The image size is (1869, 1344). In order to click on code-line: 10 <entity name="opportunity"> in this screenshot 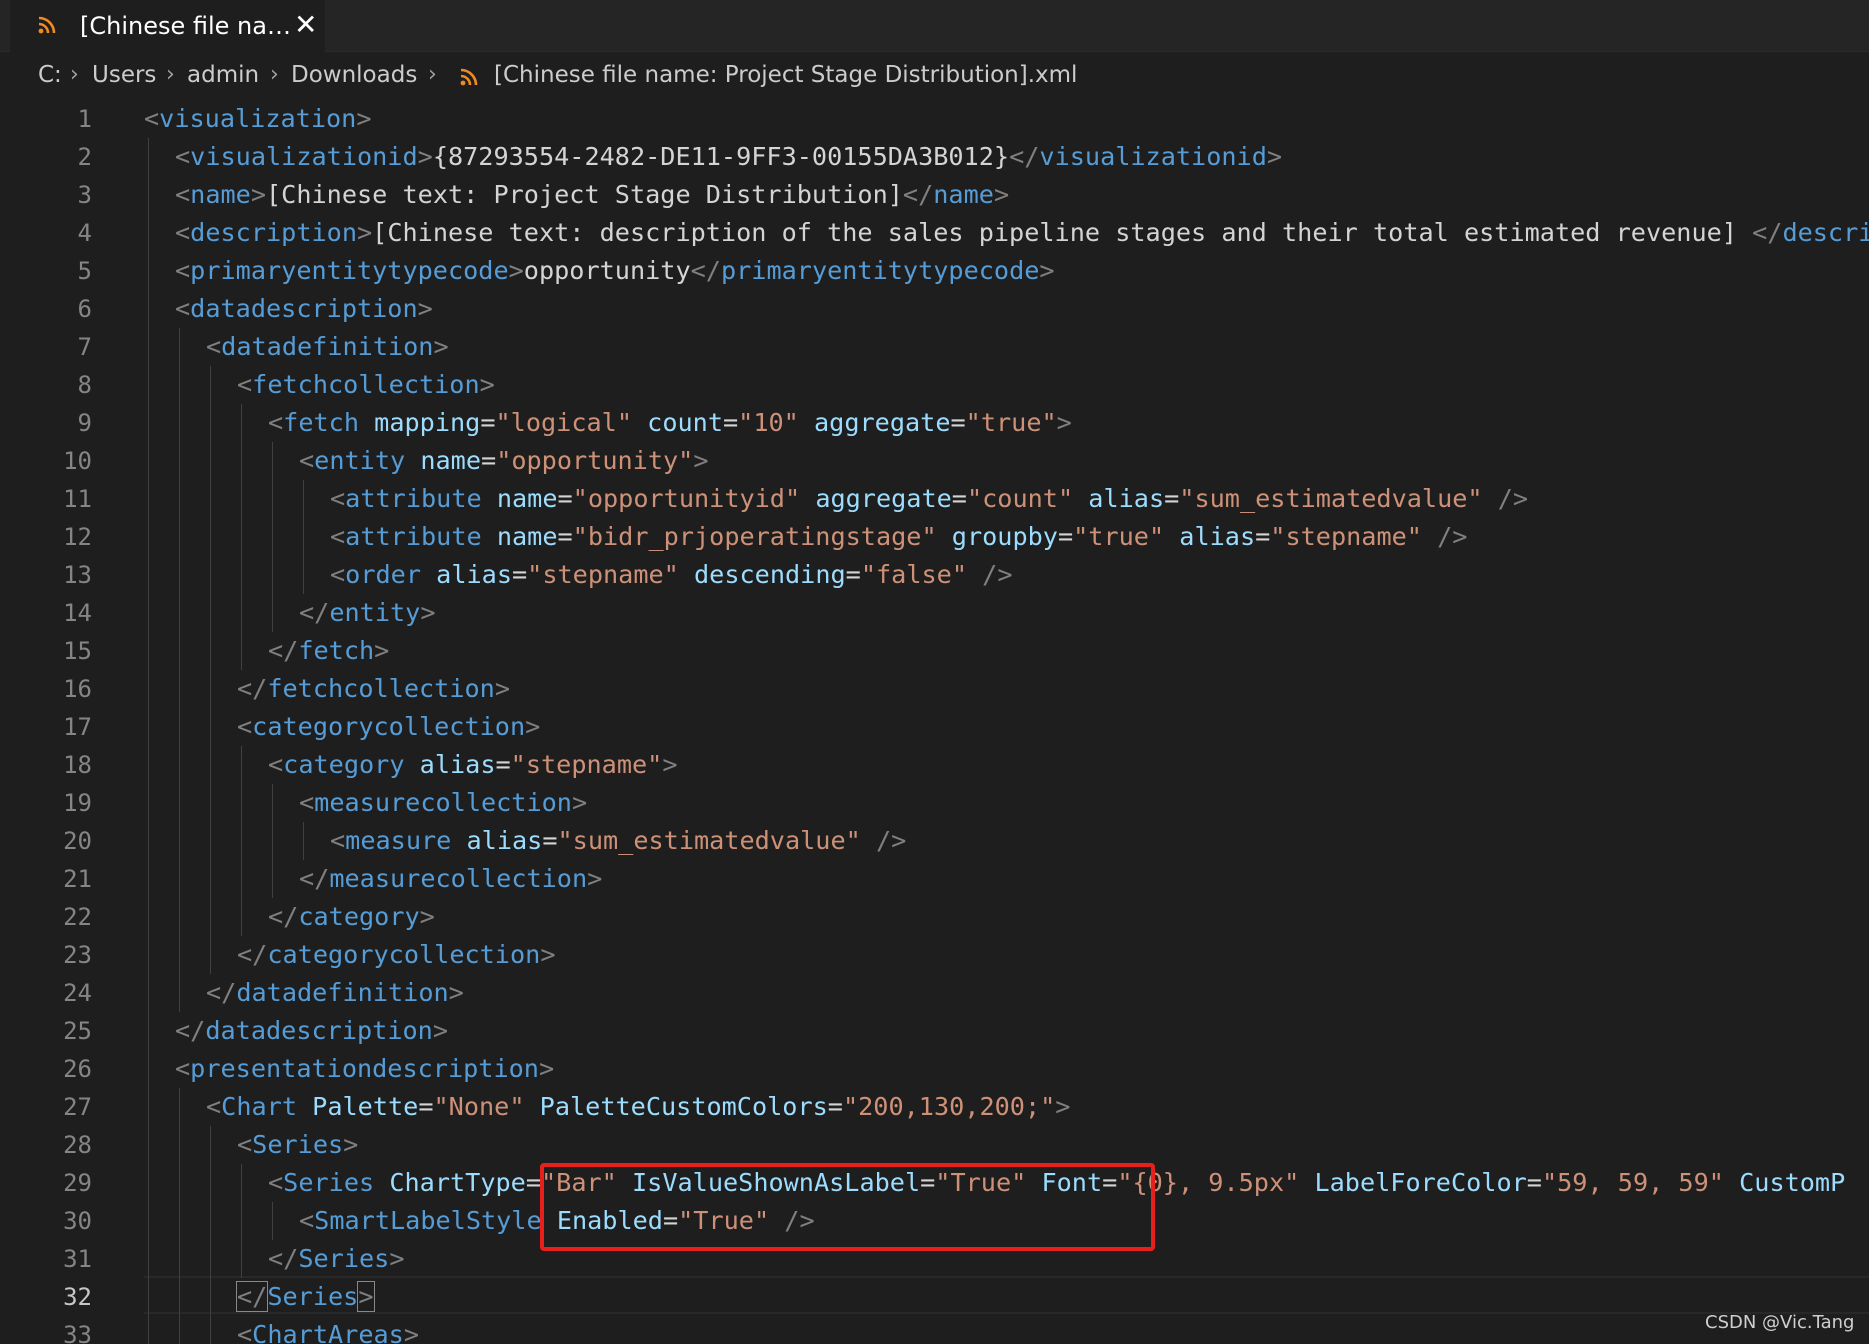, I will do `click(934, 461)`.